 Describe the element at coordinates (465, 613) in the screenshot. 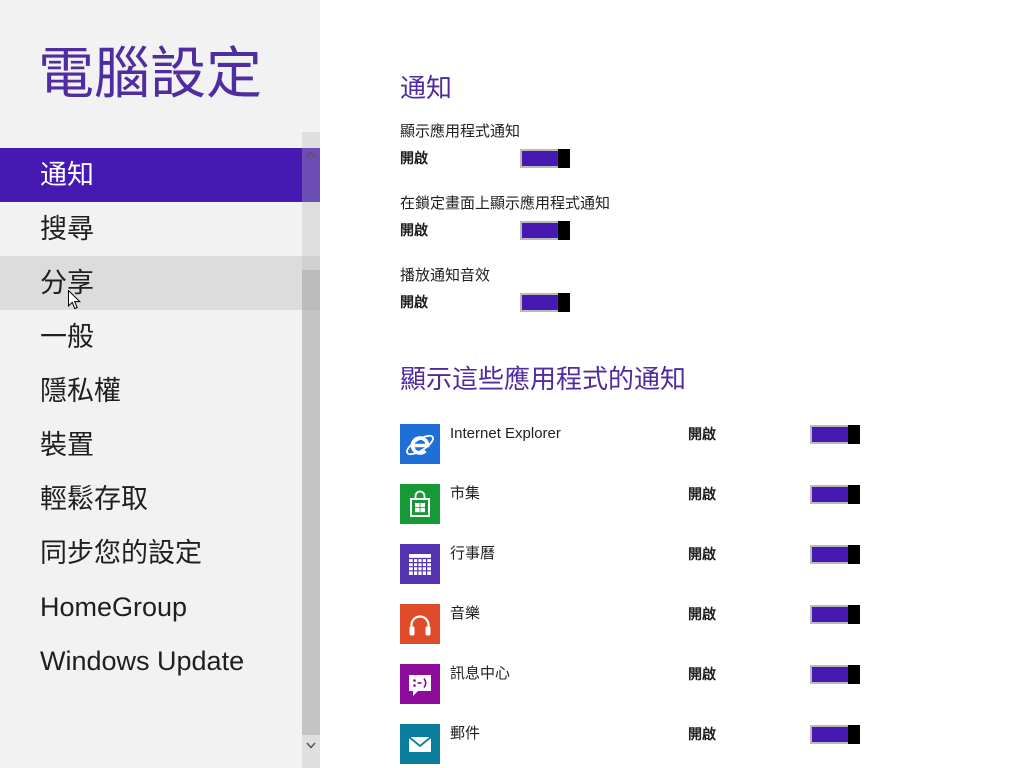

I see `app-name: 音樂` at that location.